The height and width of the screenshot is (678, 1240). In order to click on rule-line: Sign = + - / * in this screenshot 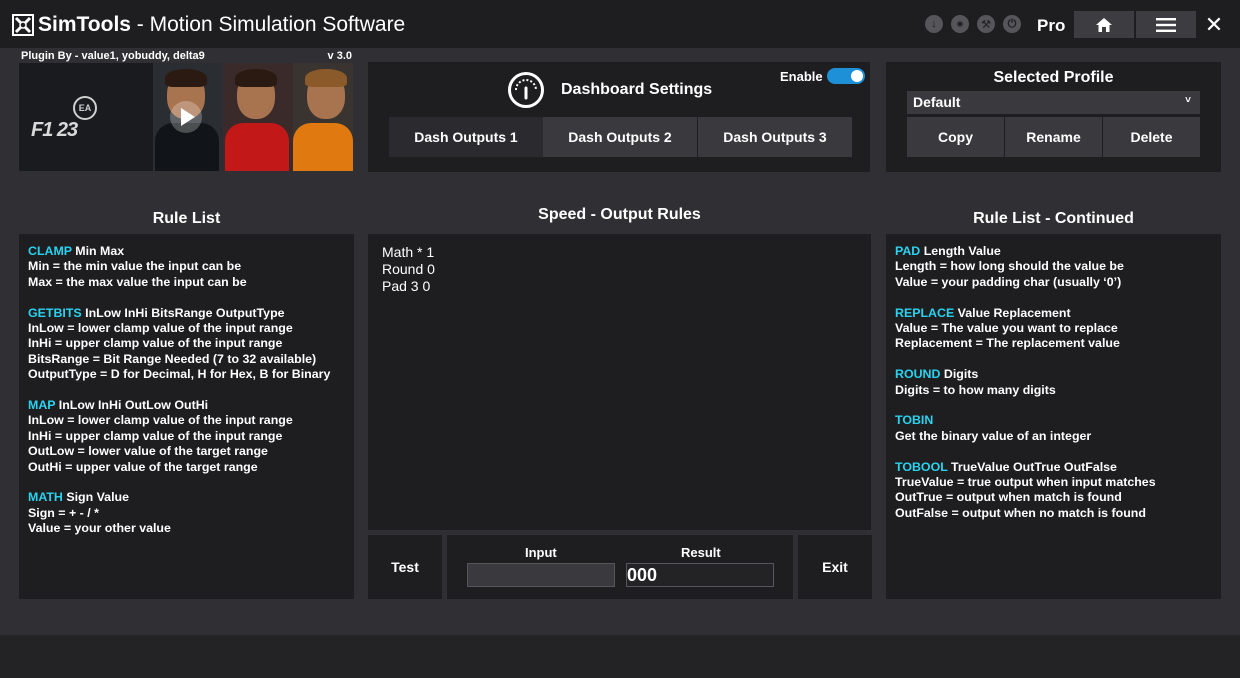, I will do `click(63, 512)`.